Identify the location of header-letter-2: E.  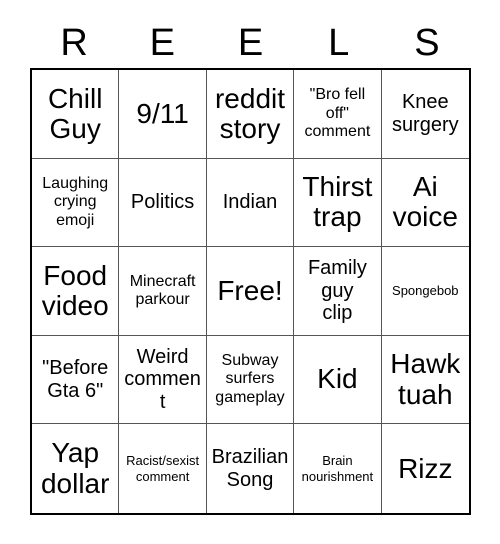
(250, 43).